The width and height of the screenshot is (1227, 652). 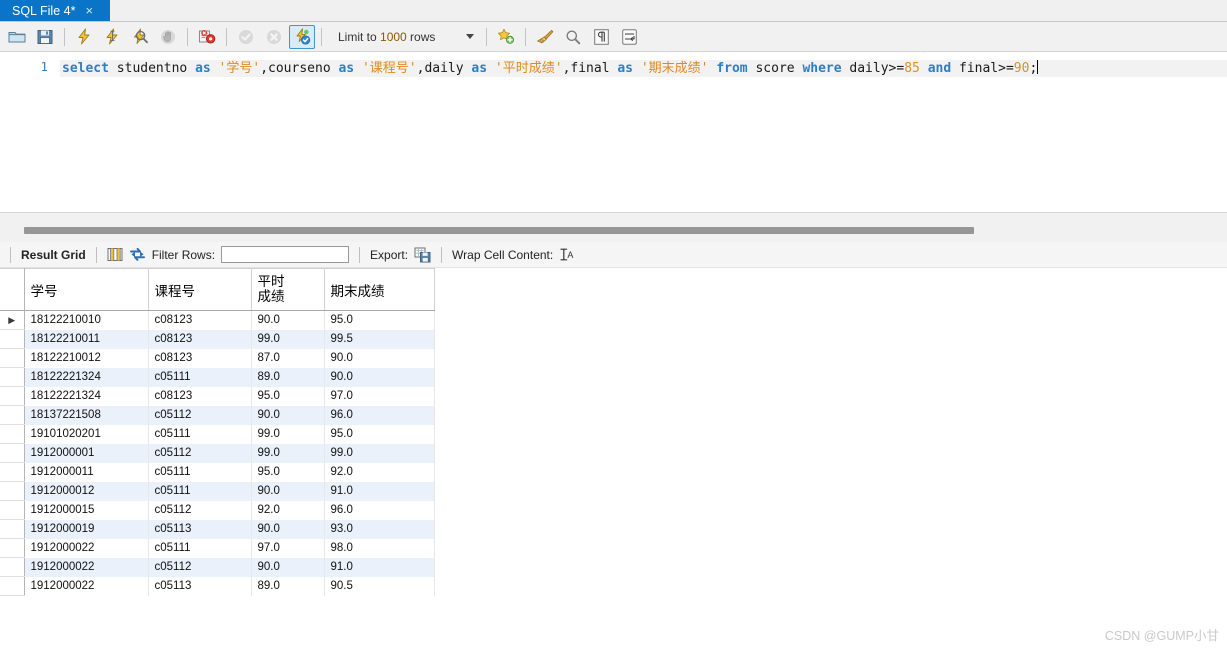 What do you see at coordinates (89, 10) in the screenshot?
I see `close-icon: ×` at bounding box center [89, 10].